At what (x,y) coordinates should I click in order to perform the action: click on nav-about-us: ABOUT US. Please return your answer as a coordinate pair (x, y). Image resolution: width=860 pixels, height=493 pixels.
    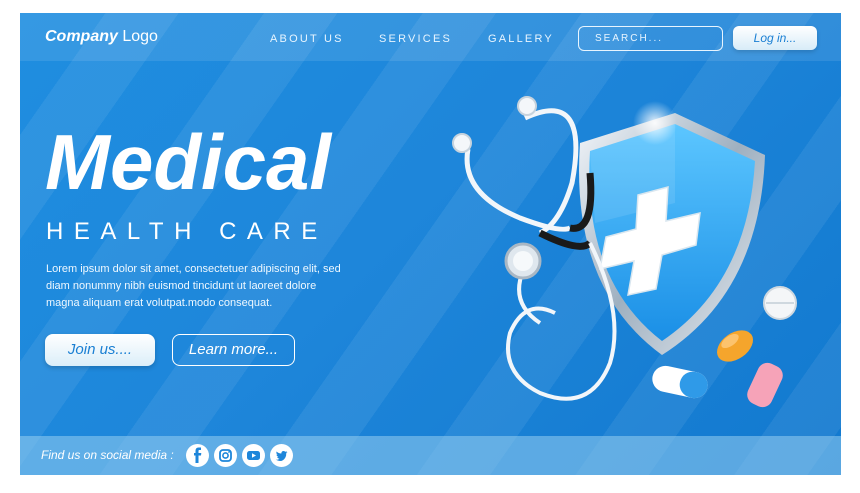
    Looking at the image, I should click on (307, 39).